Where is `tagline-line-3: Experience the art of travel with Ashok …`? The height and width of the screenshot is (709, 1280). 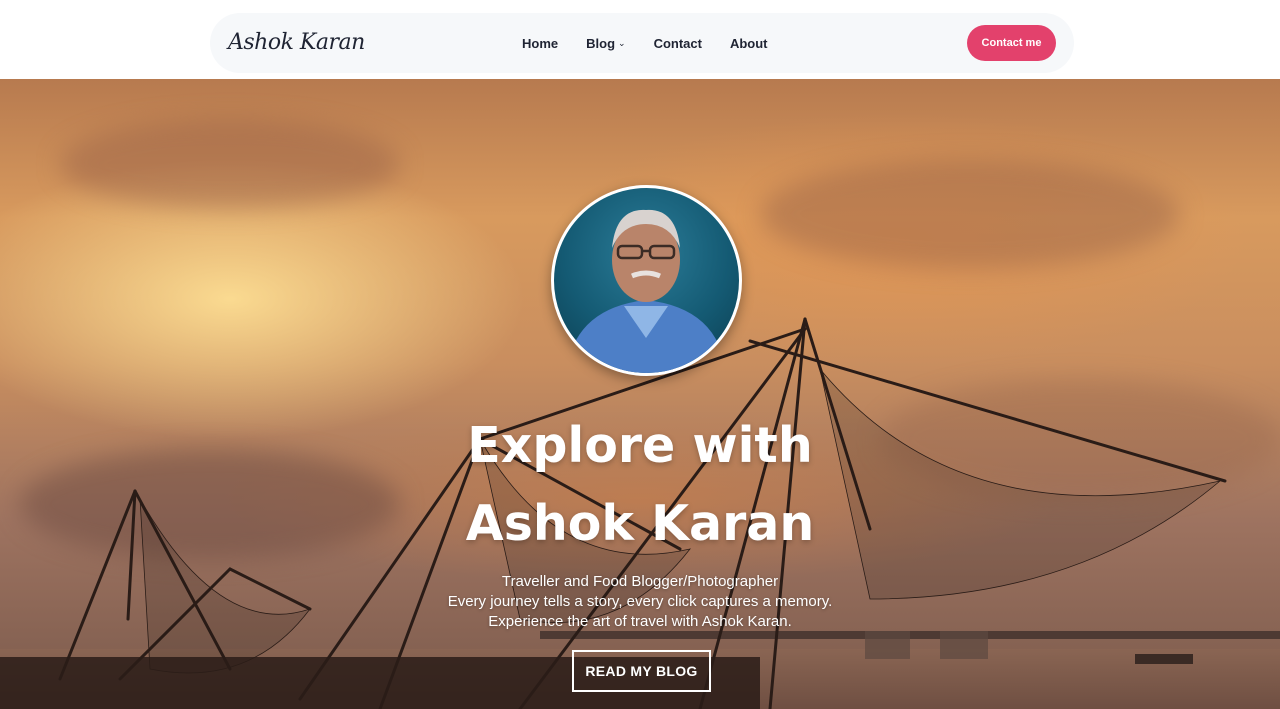 tagline-line-3: Experience the art of travel with Ashok … is located at coordinates (640, 621).